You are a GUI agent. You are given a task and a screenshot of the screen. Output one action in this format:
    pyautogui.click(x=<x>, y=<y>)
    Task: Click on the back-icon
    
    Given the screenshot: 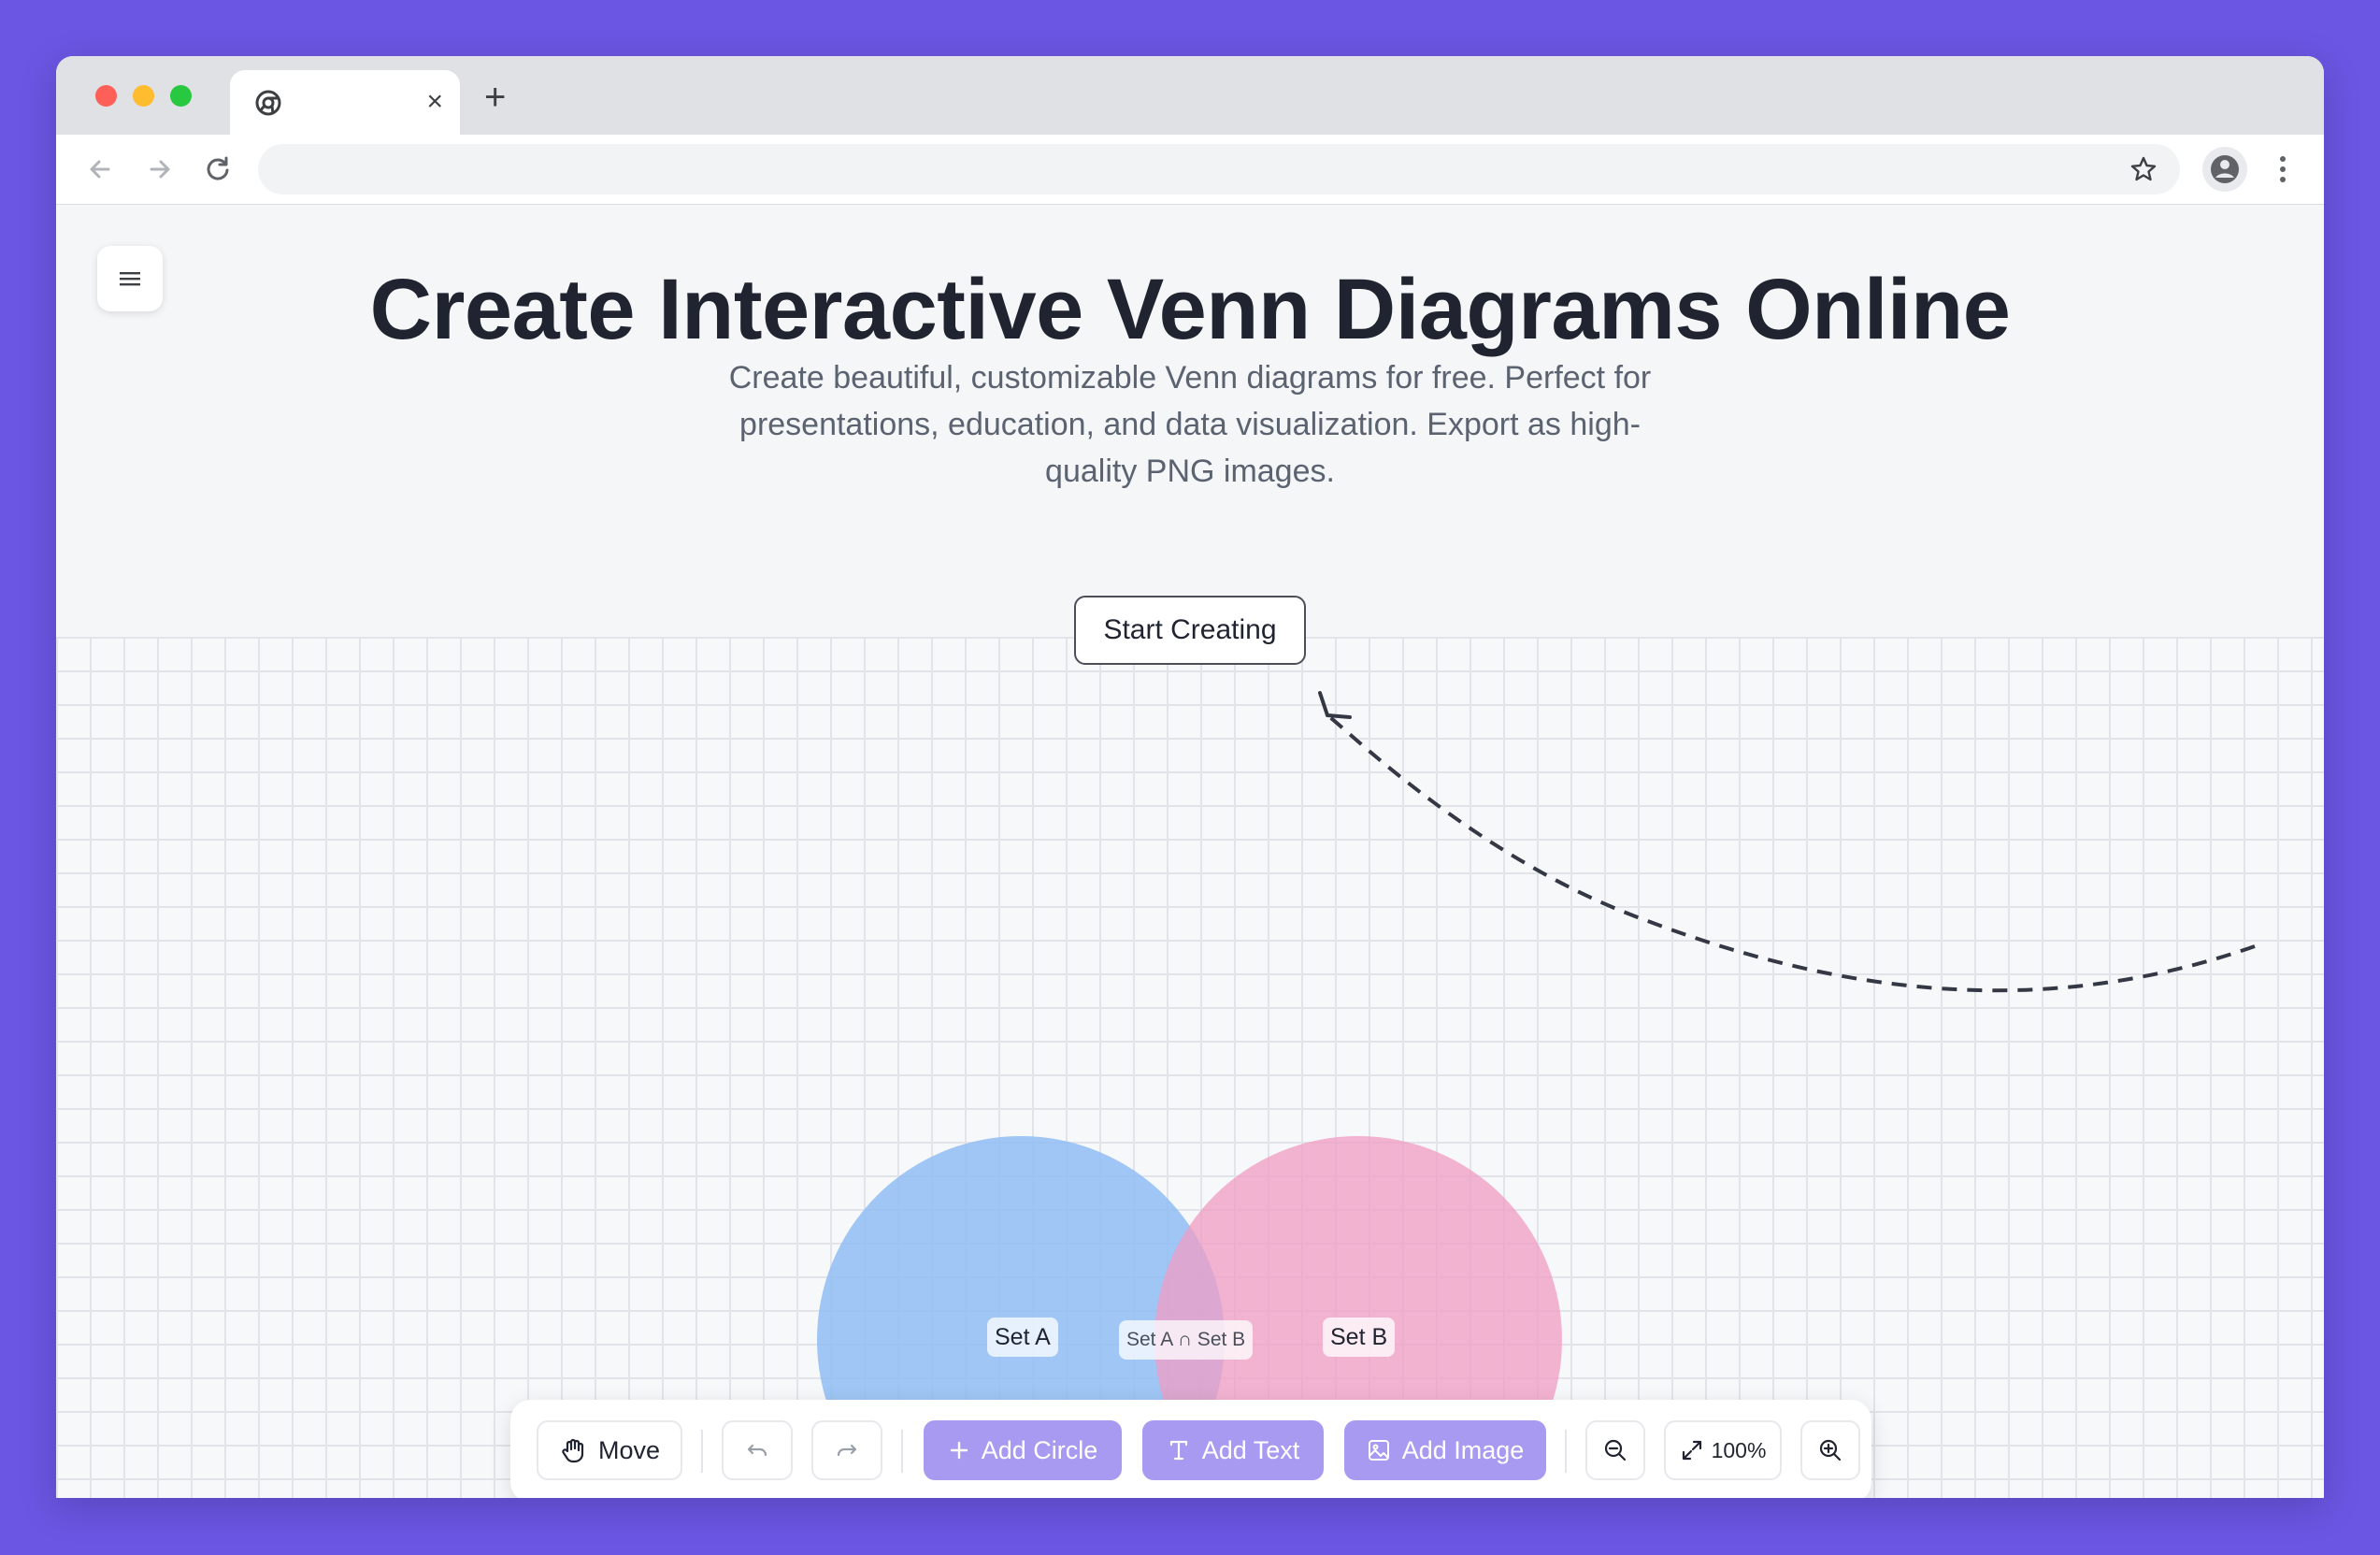 What is the action you would take?
    pyautogui.click(x=100, y=169)
    